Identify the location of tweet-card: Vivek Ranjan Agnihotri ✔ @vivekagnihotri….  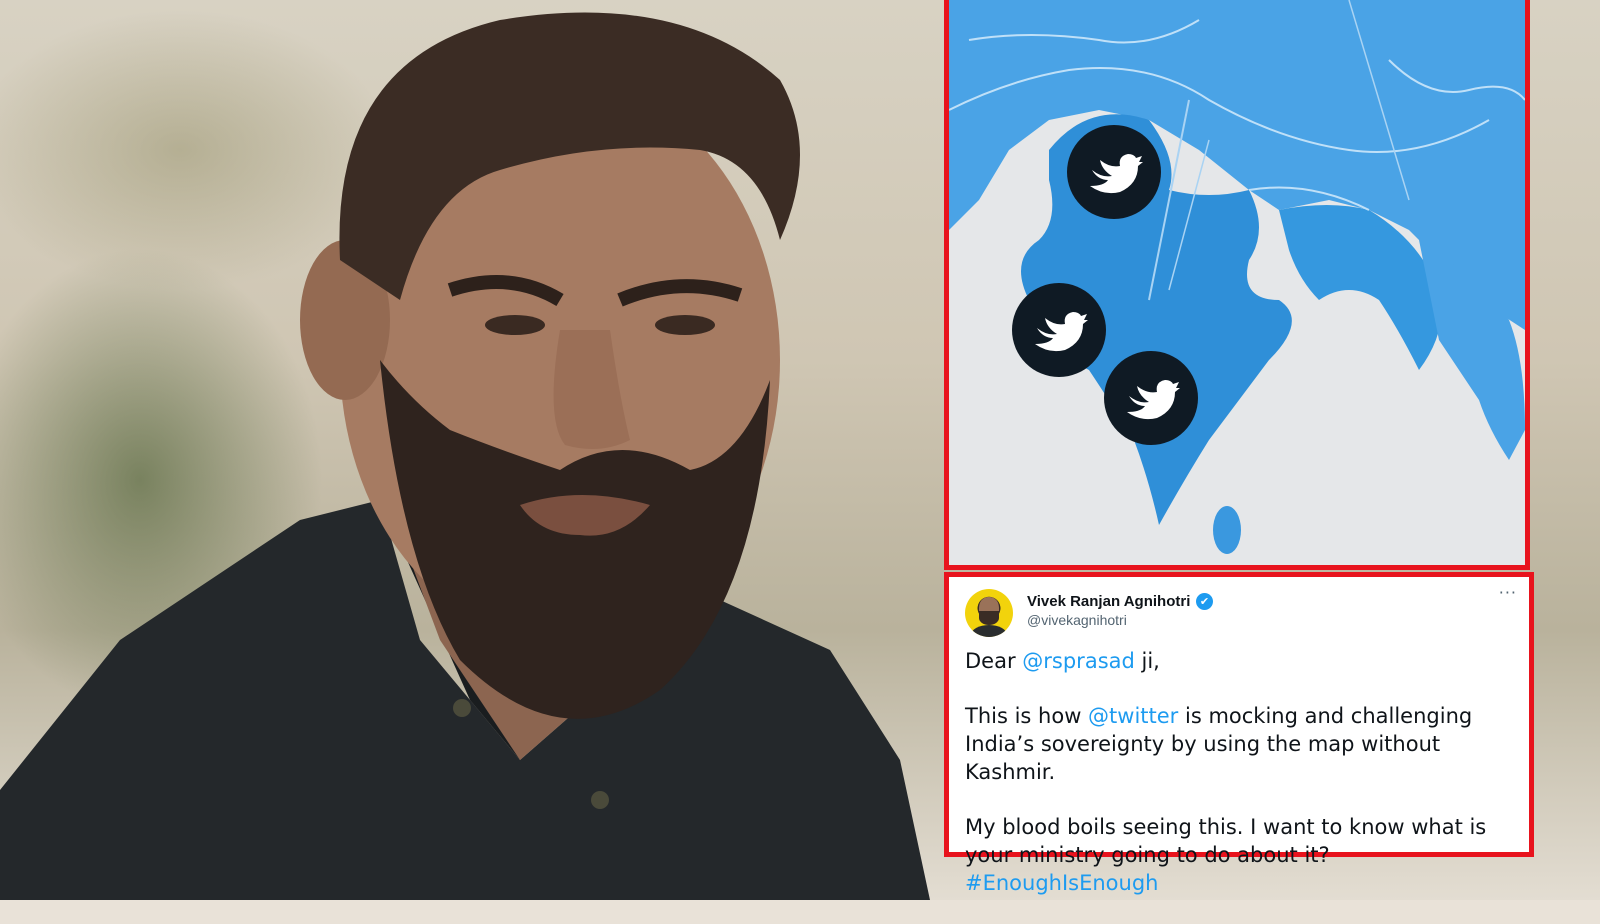
(1239, 733).